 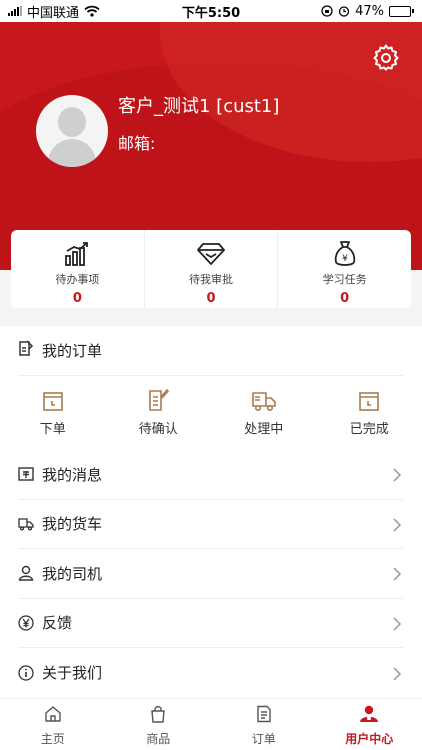 What do you see at coordinates (159, 419) in the screenshot?
I see `order-state-pending: 待确认` at bounding box center [159, 419].